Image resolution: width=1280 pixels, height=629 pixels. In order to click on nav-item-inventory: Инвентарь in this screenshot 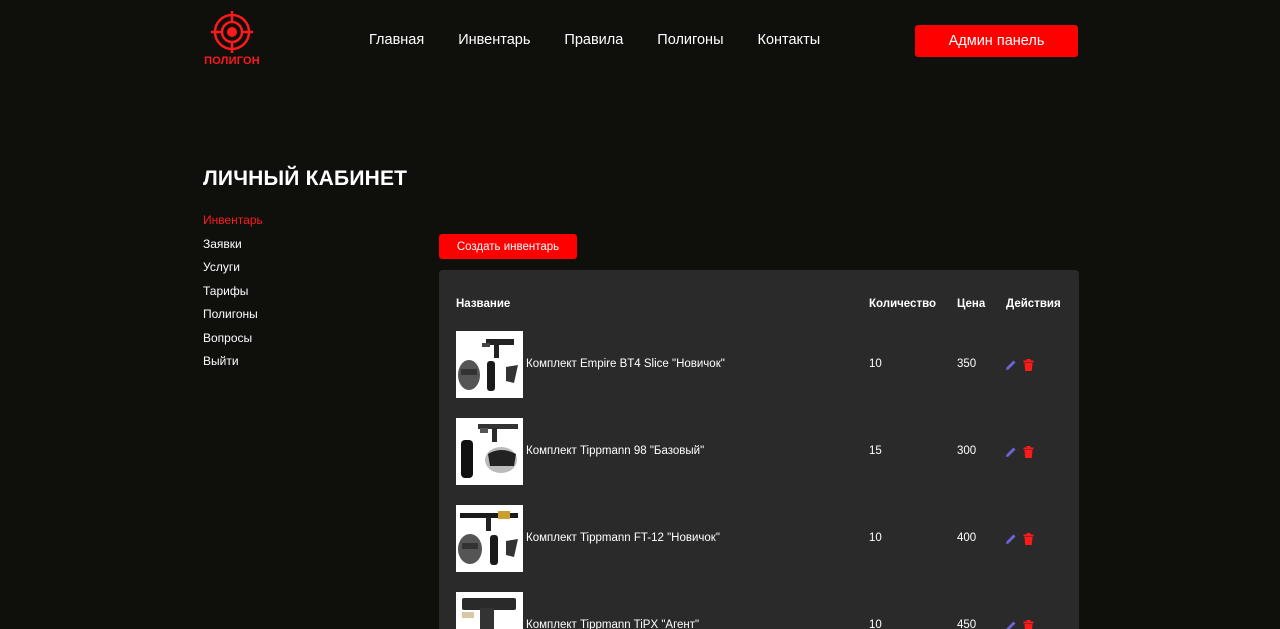, I will do `click(494, 40)`.